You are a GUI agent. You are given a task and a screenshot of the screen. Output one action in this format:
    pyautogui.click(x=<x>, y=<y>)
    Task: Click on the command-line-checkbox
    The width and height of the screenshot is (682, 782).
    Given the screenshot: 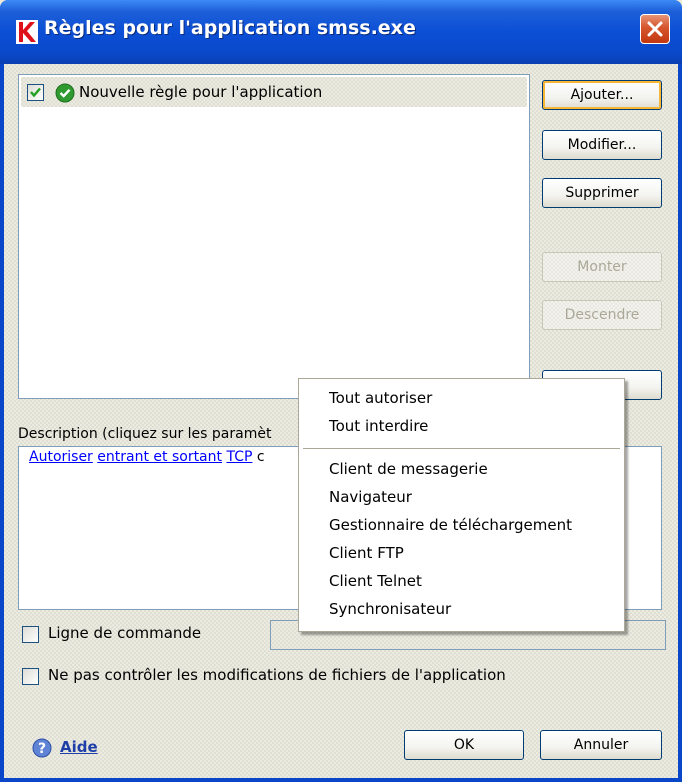 What is the action you would take?
    pyautogui.click(x=30, y=634)
    